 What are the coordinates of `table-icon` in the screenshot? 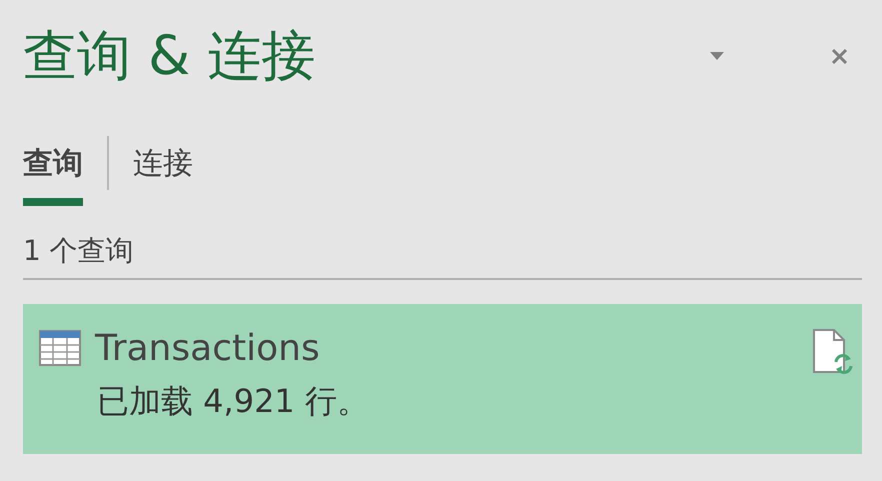 It's located at (60, 348).